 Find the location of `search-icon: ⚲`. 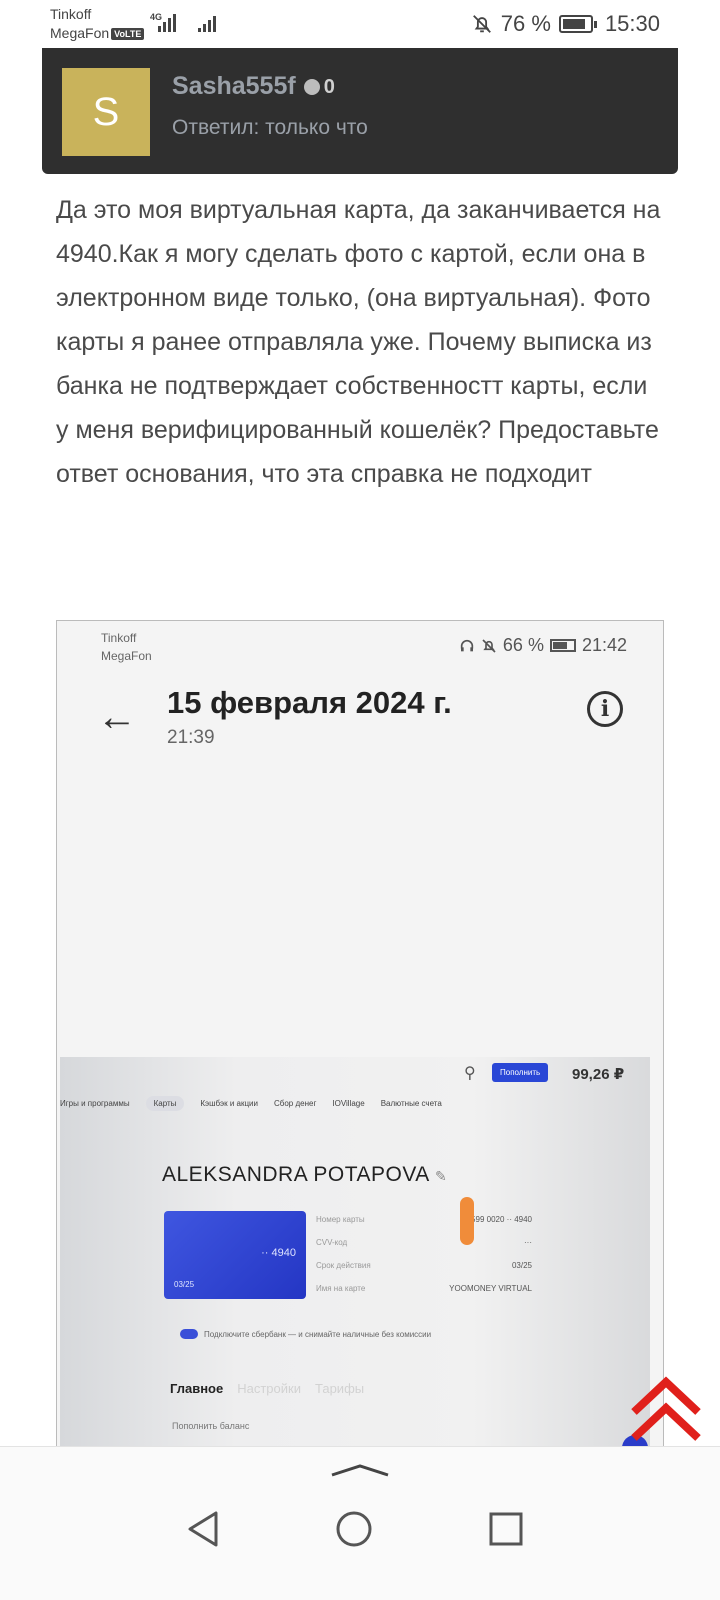

search-icon: ⚲ is located at coordinates (470, 1073).